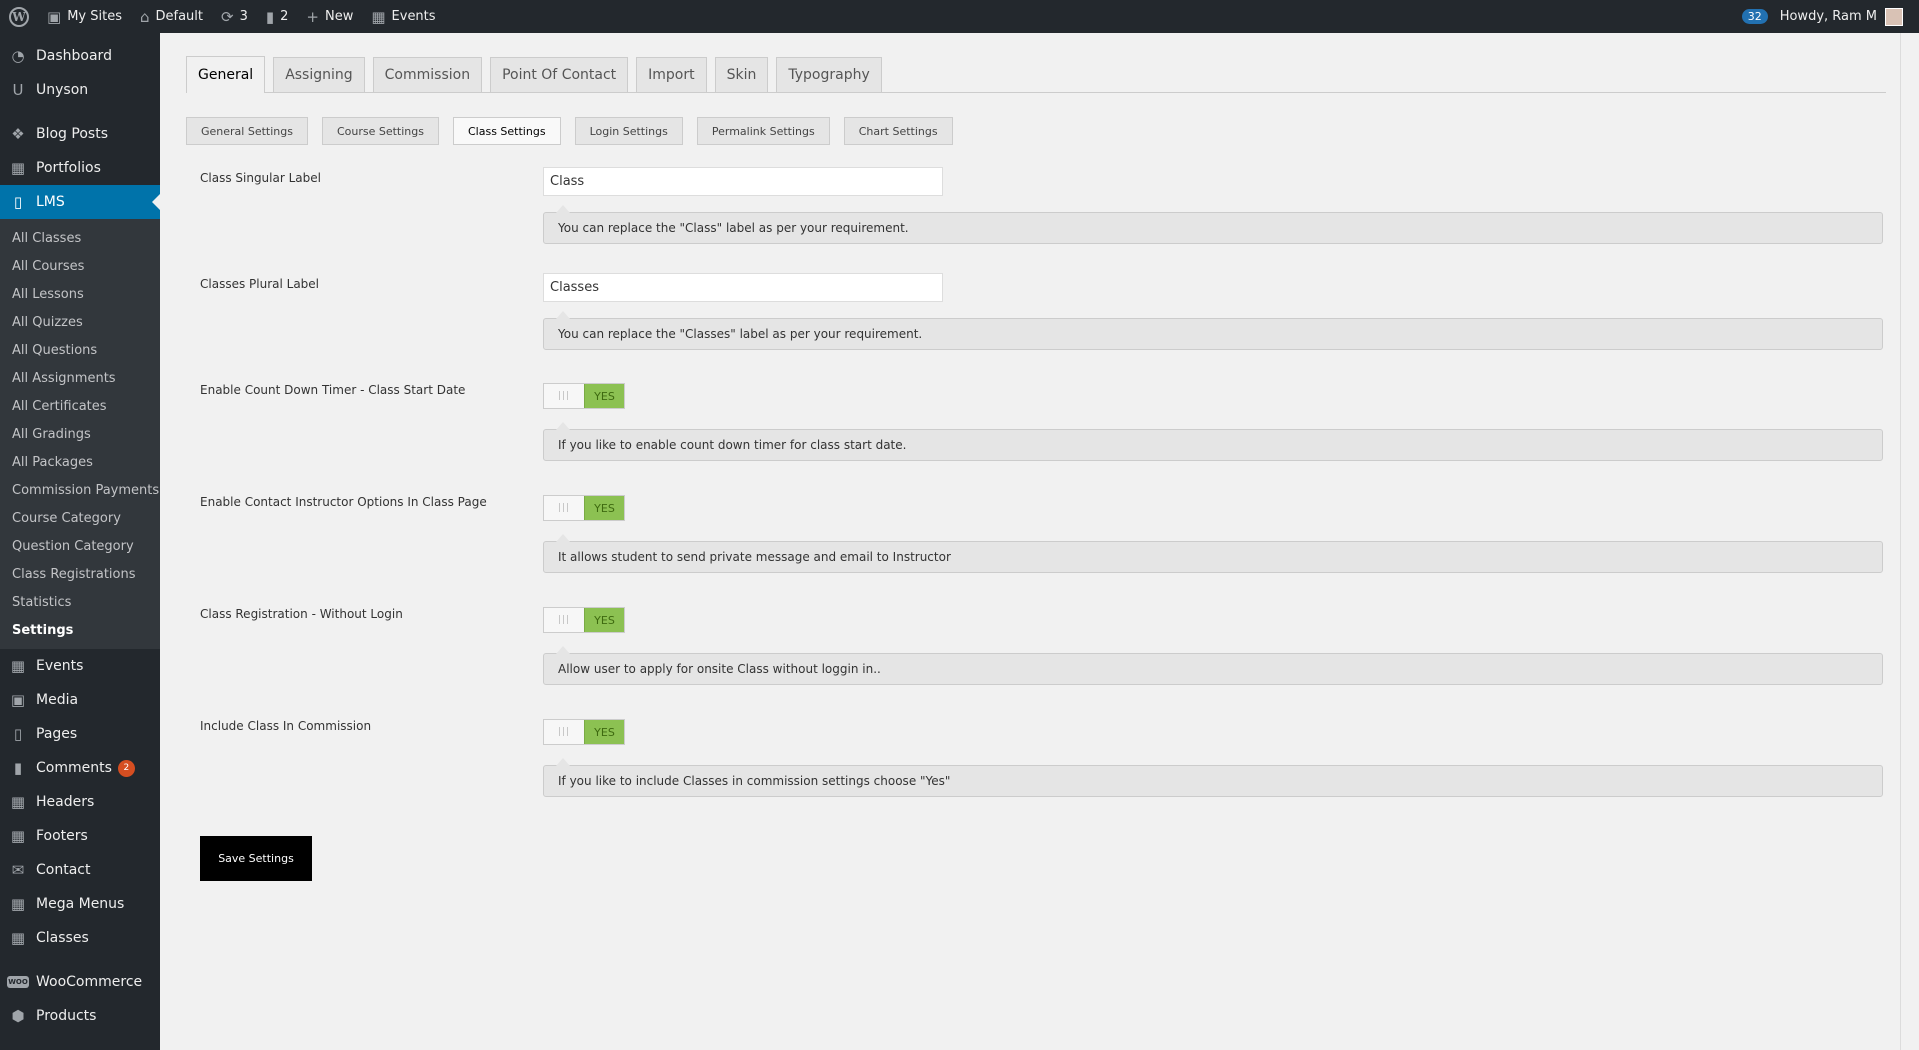  I want to click on submenu-all-certificates: All Certificates, so click(80, 407).